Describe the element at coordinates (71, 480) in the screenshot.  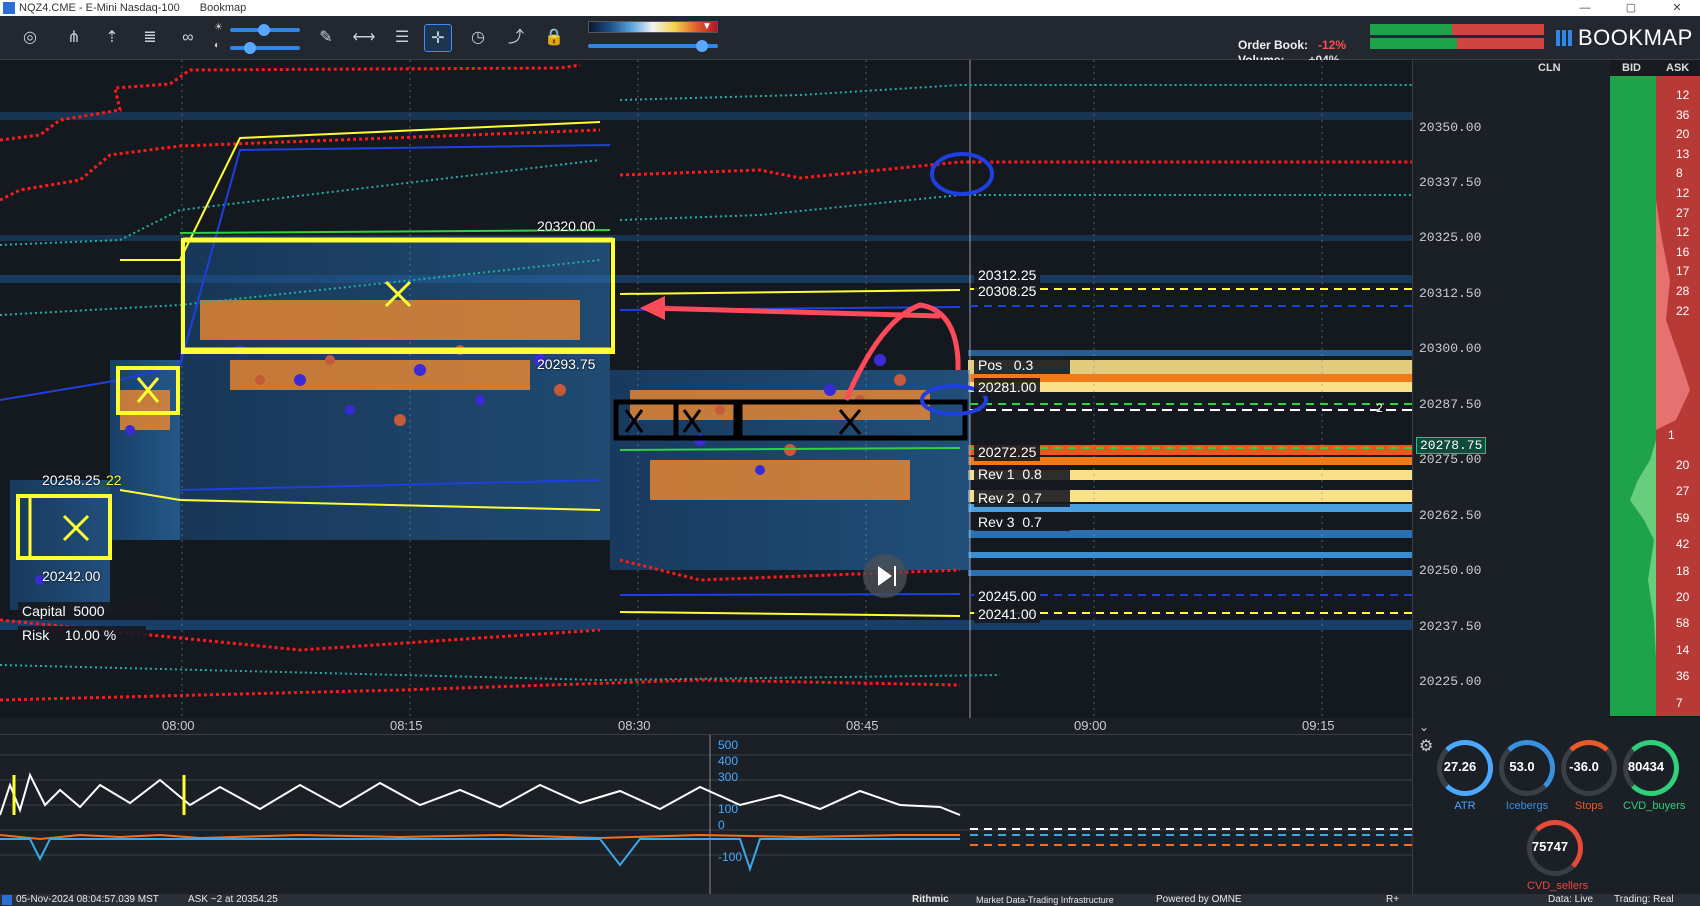
I see `box-top-label: 20258.25` at that location.